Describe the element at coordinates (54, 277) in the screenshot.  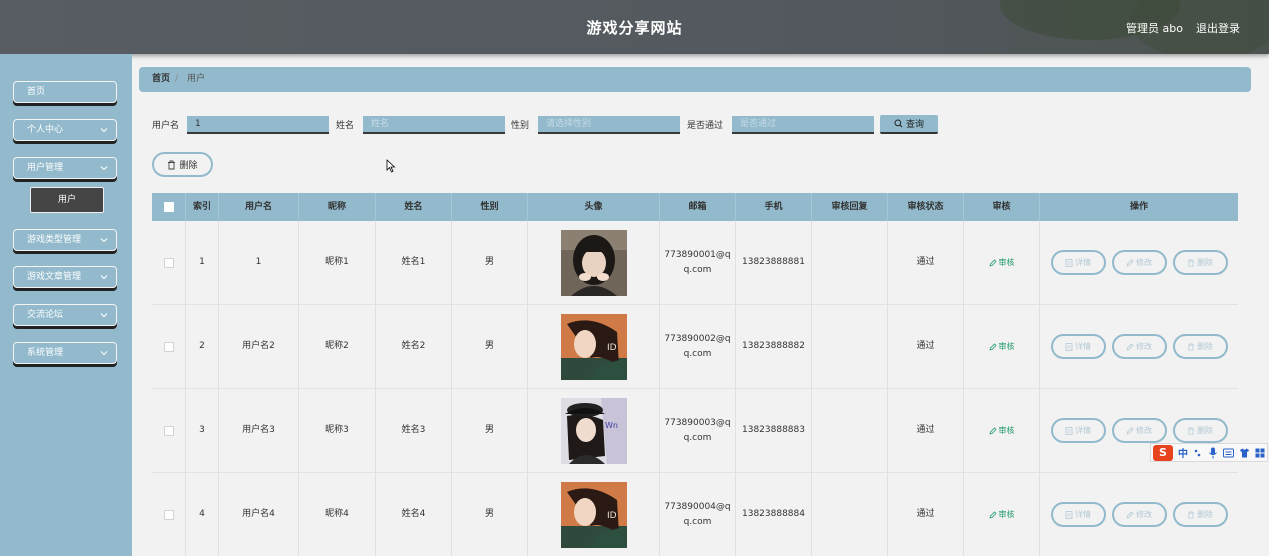
I see `sidebar-item-label: 游戏文章管理` at that location.